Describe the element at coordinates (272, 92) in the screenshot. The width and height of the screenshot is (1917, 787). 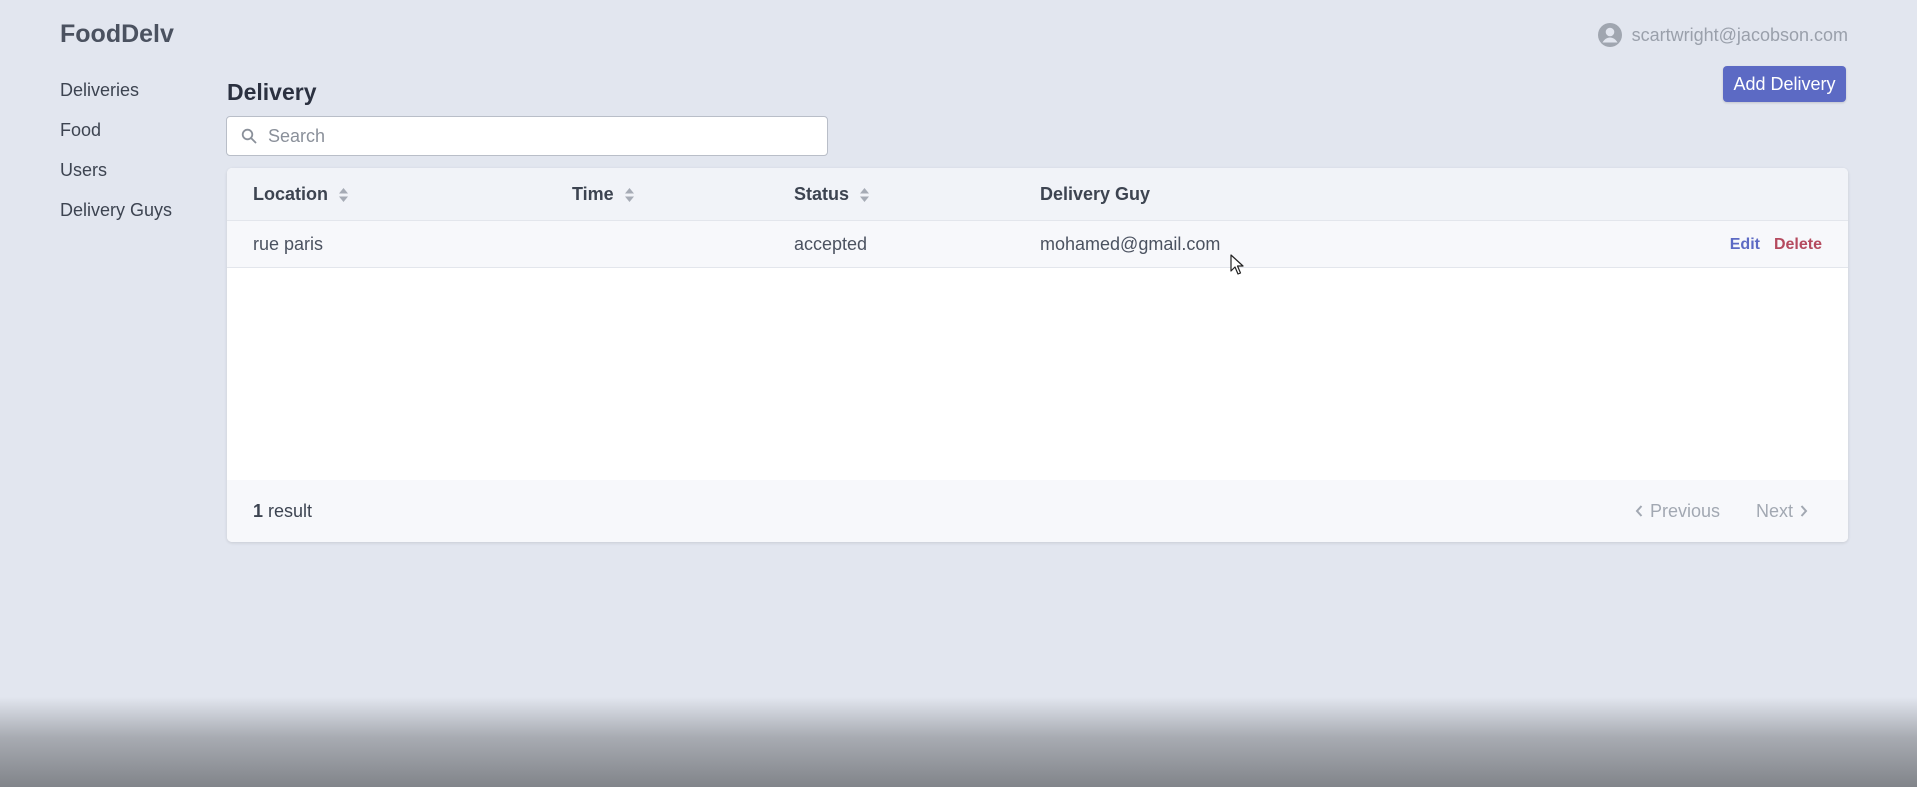
I see `page-title: Delivery` at that location.